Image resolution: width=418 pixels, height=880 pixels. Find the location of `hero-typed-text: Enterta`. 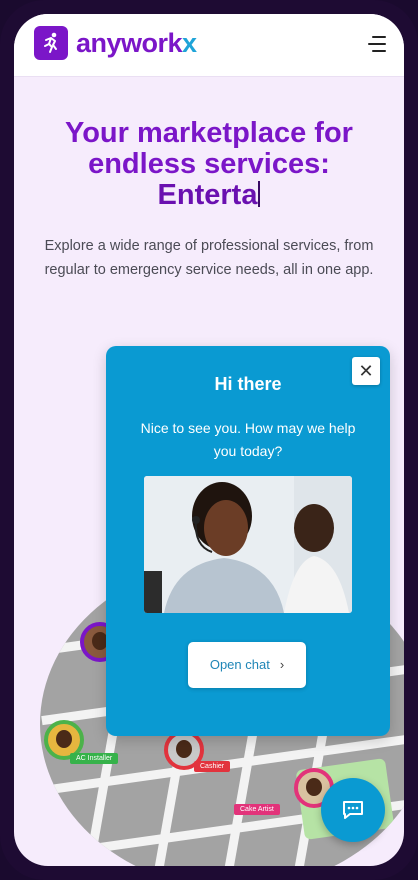

hero-typed-text: Enterta is located at coordinates (207, 195).